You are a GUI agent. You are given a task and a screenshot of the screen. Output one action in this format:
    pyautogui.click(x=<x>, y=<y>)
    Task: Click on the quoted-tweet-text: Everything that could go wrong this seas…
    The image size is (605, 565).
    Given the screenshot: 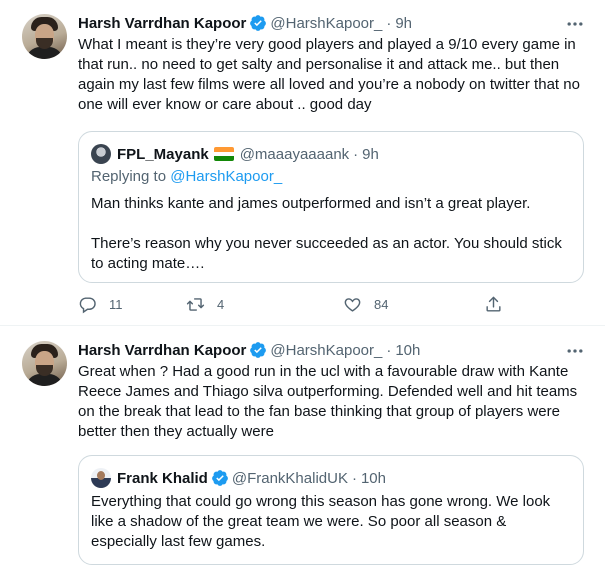 What is the action you would take?
    pyautogui.click(x=333, y=522)
    